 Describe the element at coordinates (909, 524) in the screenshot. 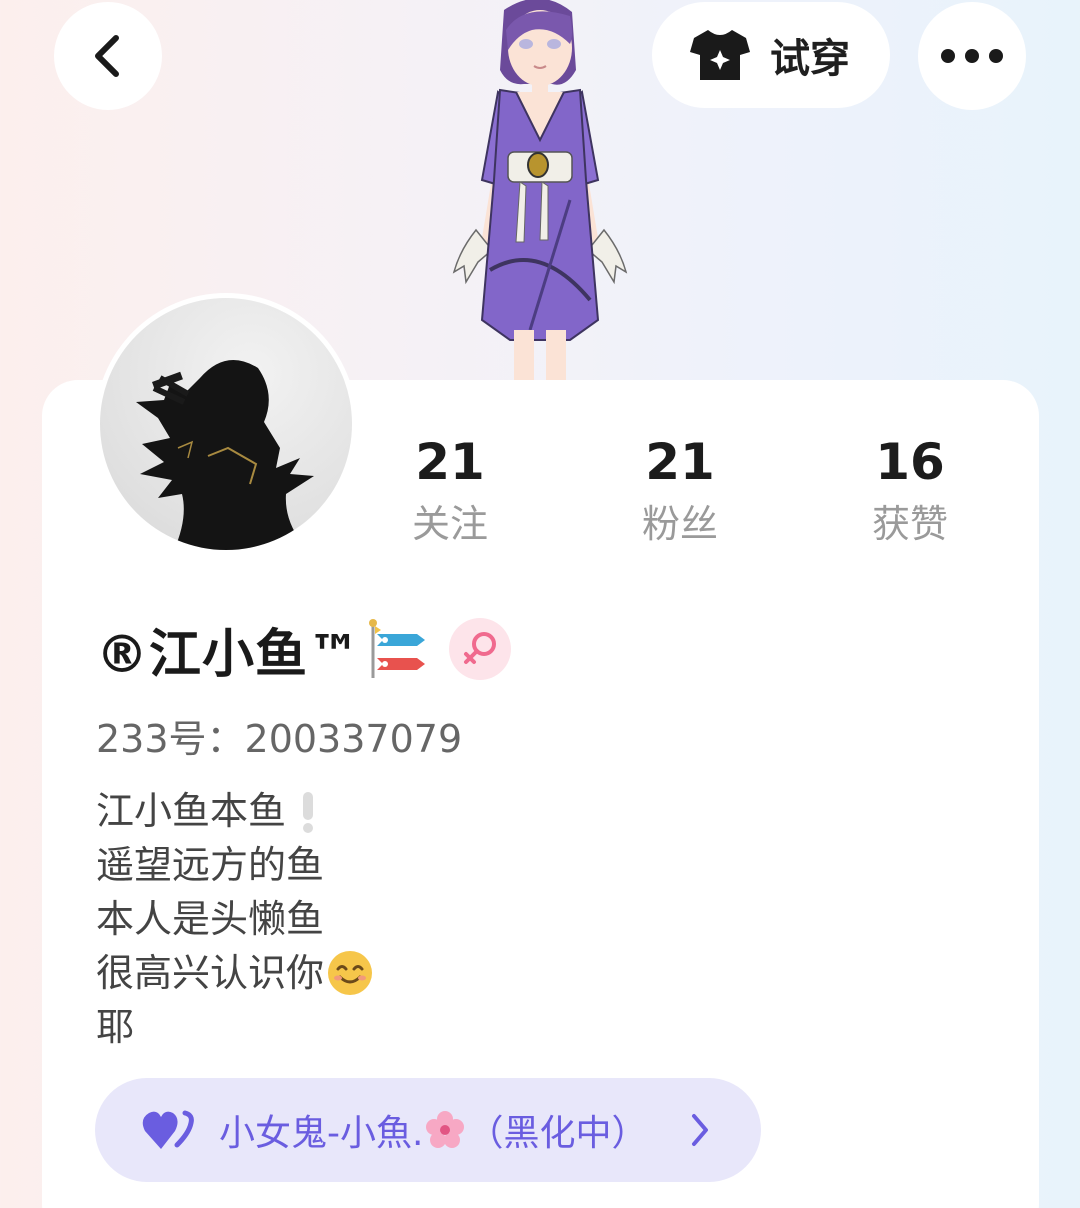

I see `stat-label: 获赞` at that location.